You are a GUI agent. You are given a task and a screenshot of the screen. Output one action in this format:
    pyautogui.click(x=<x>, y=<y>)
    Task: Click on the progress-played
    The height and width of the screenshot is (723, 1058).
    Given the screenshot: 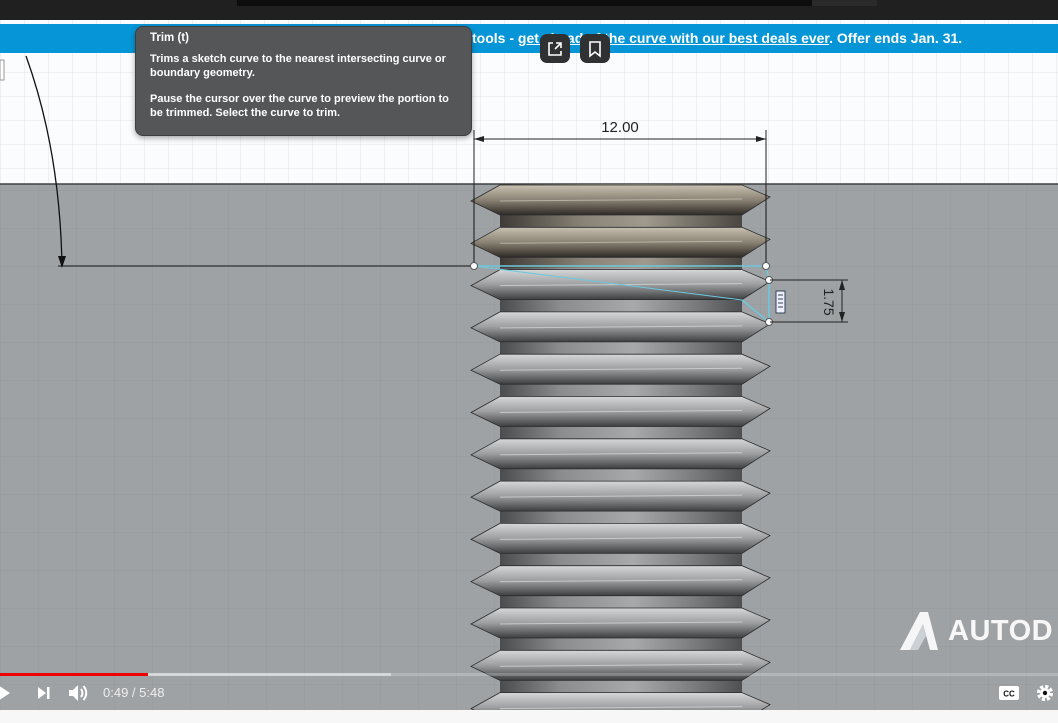 What is the action you would take?
    pyautogui.click(x=74, y=674)
    